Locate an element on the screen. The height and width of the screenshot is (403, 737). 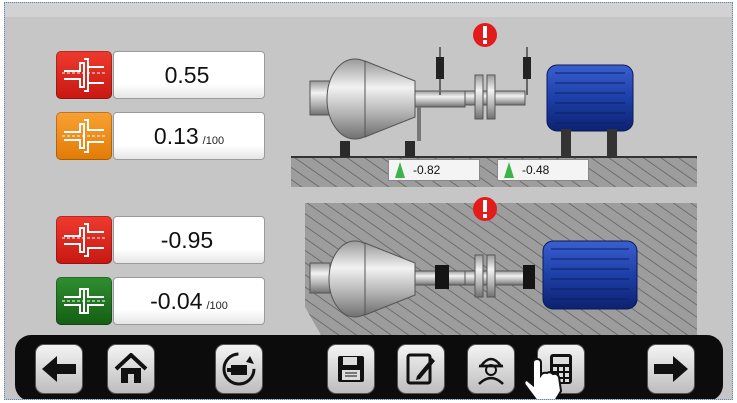
top-foundation is located at coordinates (494, 172).